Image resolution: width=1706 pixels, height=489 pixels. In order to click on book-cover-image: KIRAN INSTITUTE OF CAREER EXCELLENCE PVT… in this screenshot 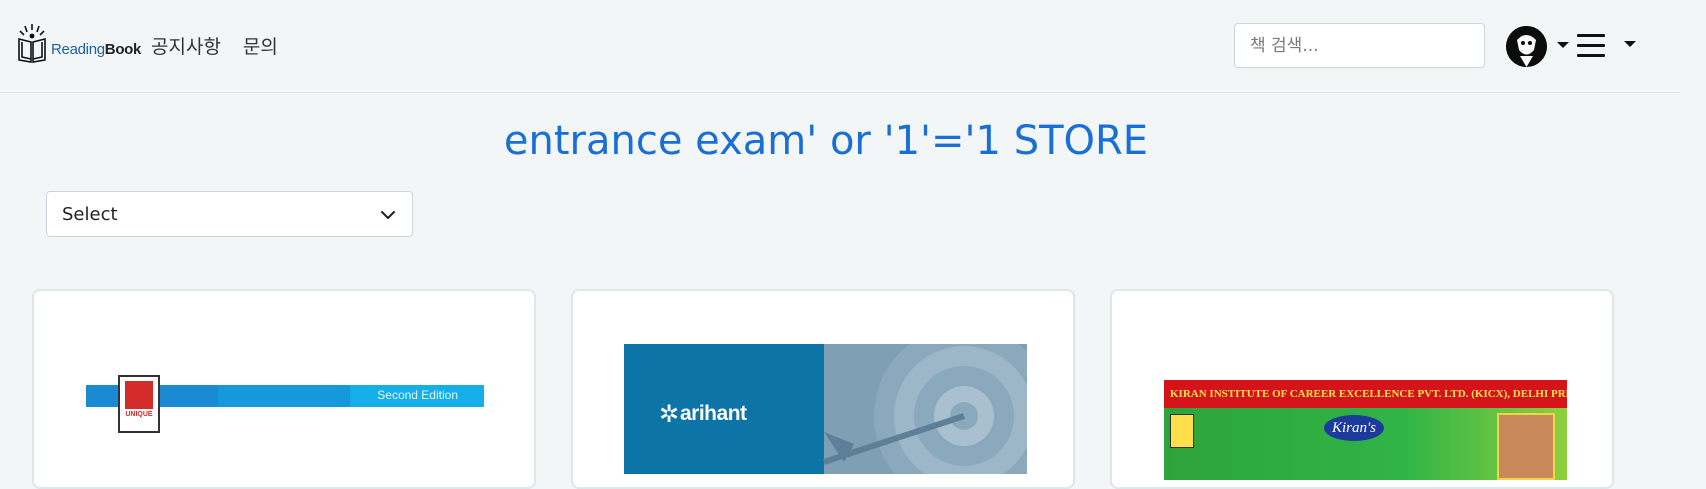, I will do `click(1365, 430)`.